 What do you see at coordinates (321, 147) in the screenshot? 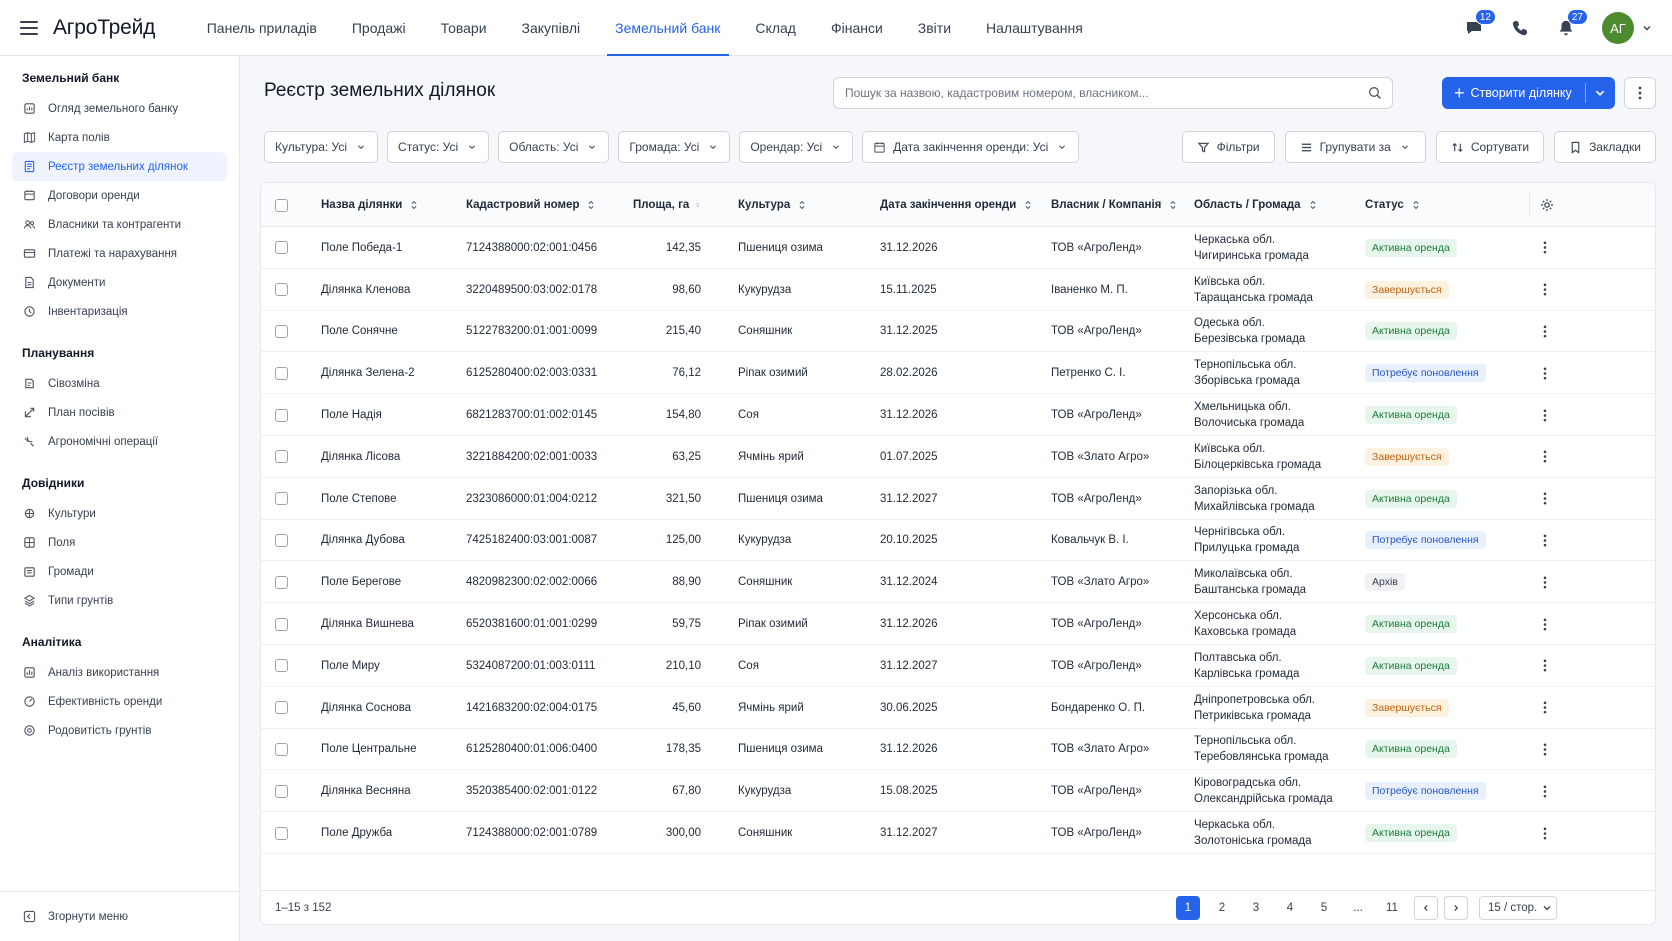
I see `filter-chip-0: Культура: Усі` at bounding box center [321, 147].